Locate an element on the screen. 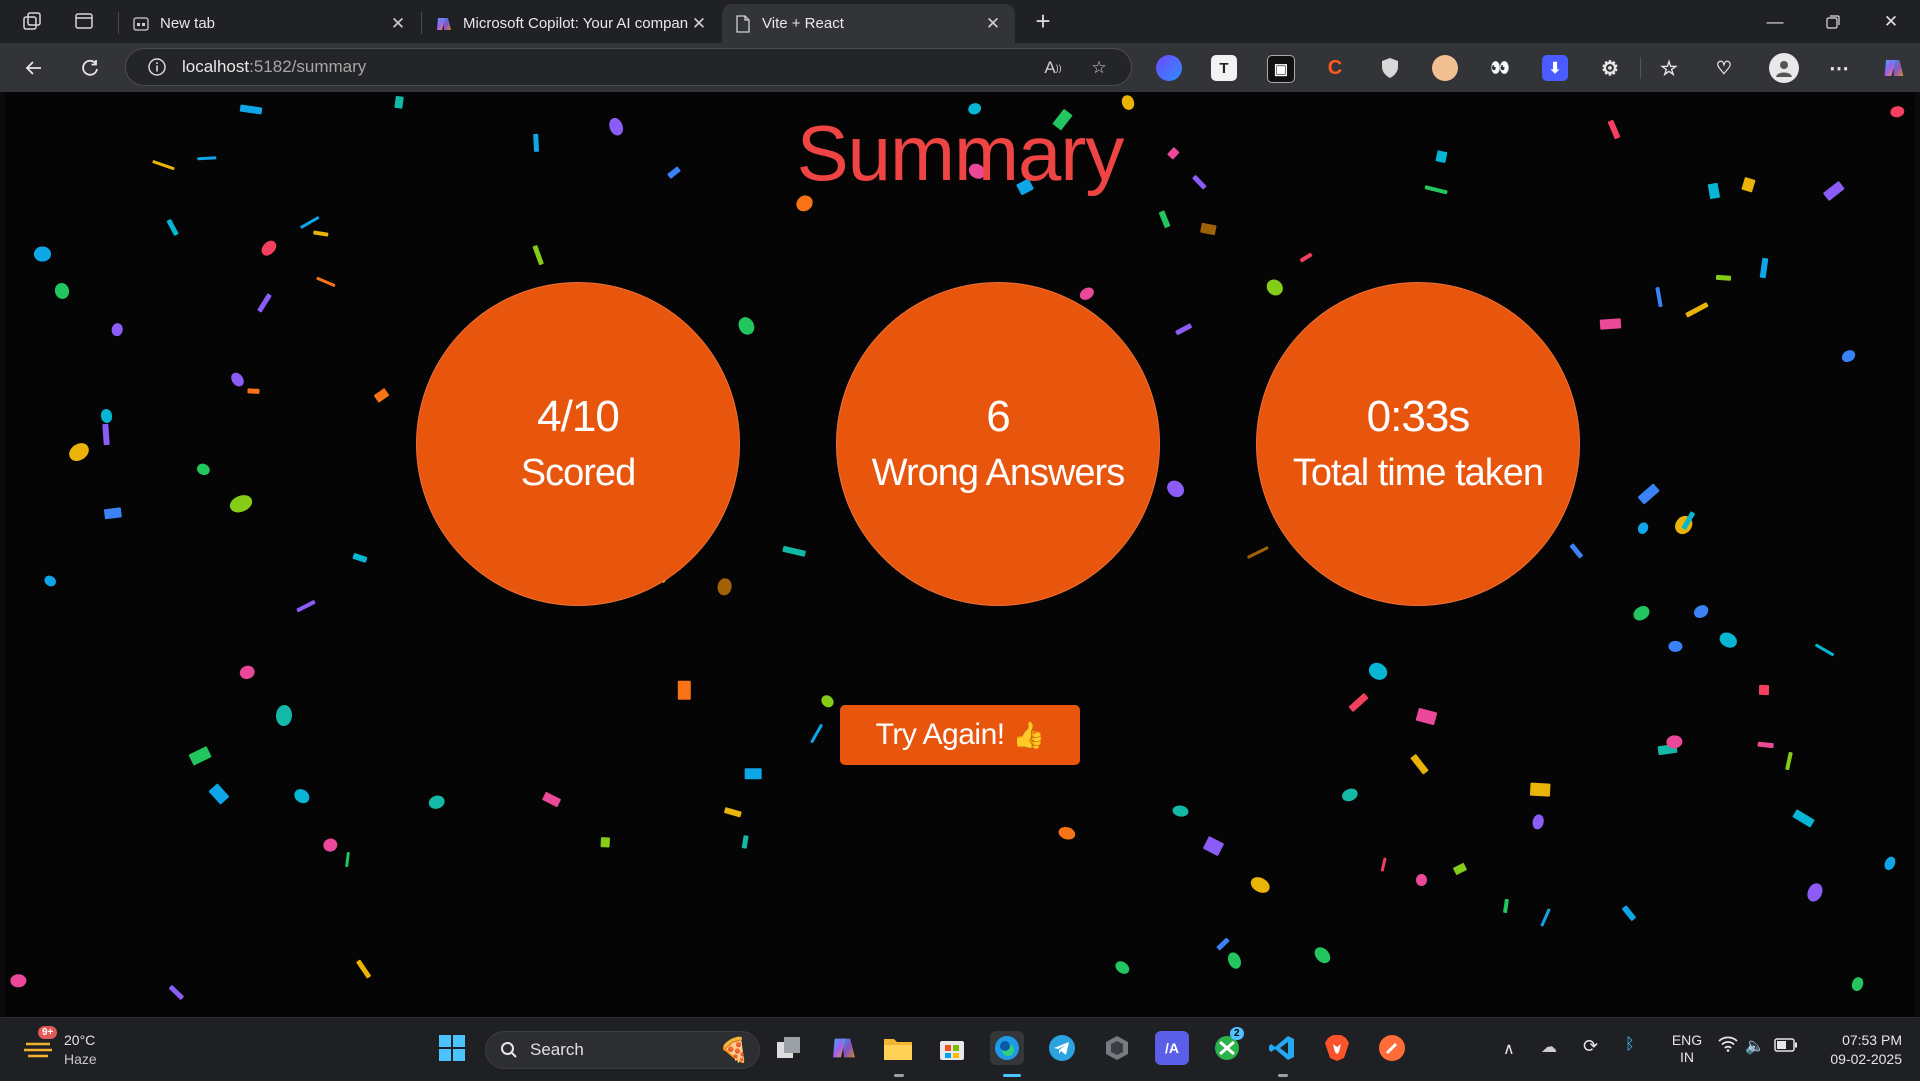  vertical-tabs-icon is located at coordinates (84, 21).